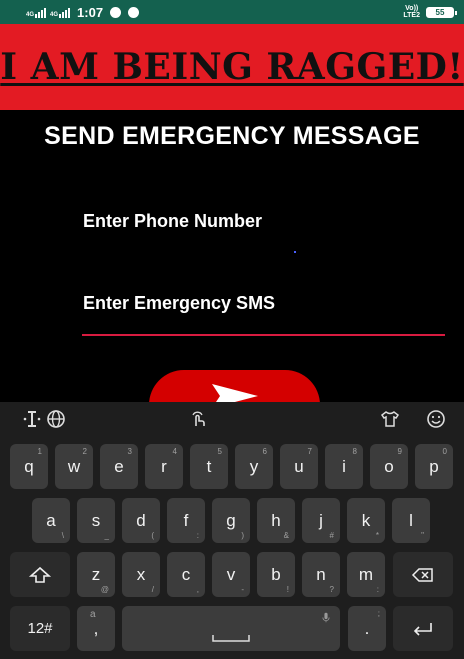 Image resolution: width=464 pixels, height=659 pixels. What do you see at coordinates (179, 303) in the screenshot?
I see `emergency-sms-field: Enter Emergency SMS` at bounding box center [179, 303].